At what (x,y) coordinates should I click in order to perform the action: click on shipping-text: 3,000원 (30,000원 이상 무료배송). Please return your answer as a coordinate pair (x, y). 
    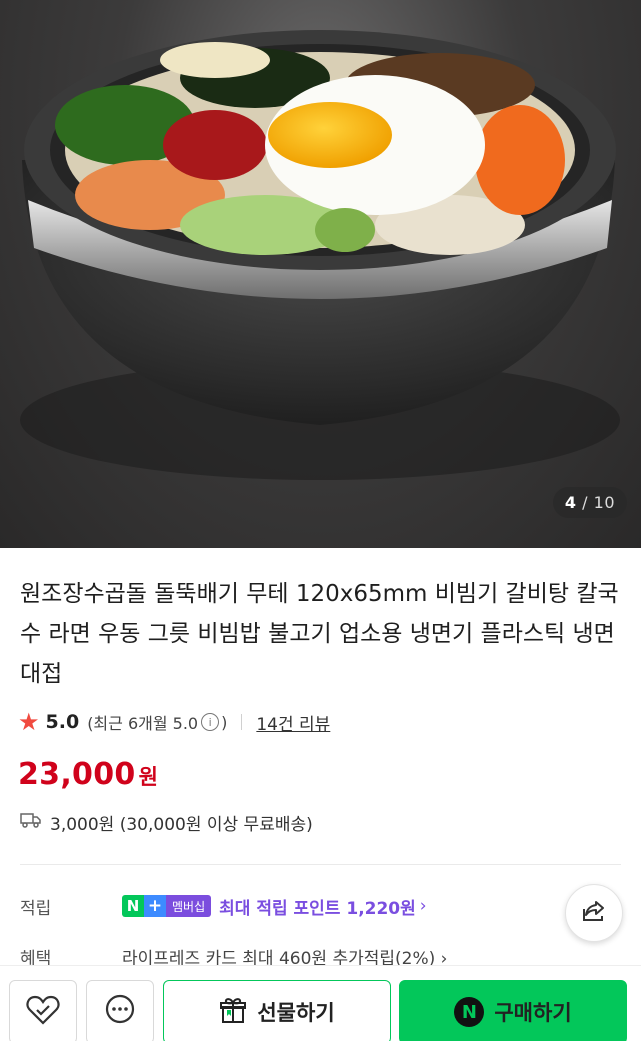
    Looking at the image, I should click on (181, 825).